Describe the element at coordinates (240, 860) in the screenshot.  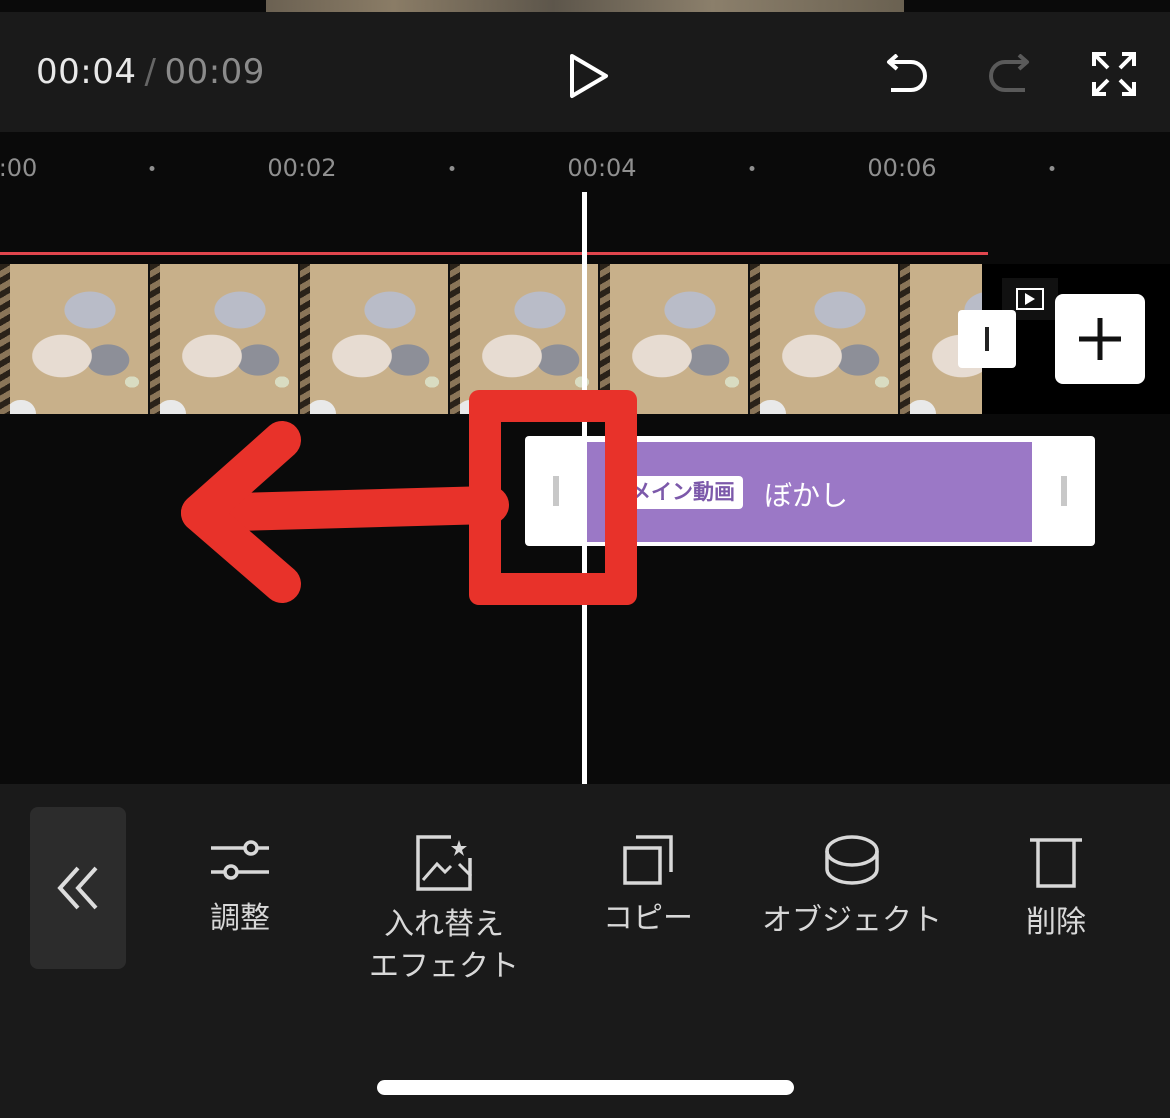
I see `sliders-icon` at that location.